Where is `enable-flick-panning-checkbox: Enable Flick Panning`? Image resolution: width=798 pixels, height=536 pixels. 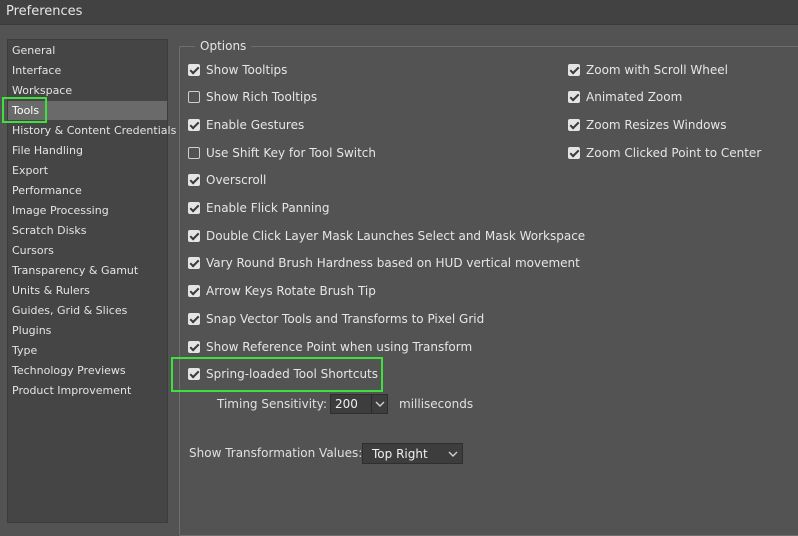 enable-flick-panning-checkbox: Enable Flick Panning is located at coordinates (258, 208).